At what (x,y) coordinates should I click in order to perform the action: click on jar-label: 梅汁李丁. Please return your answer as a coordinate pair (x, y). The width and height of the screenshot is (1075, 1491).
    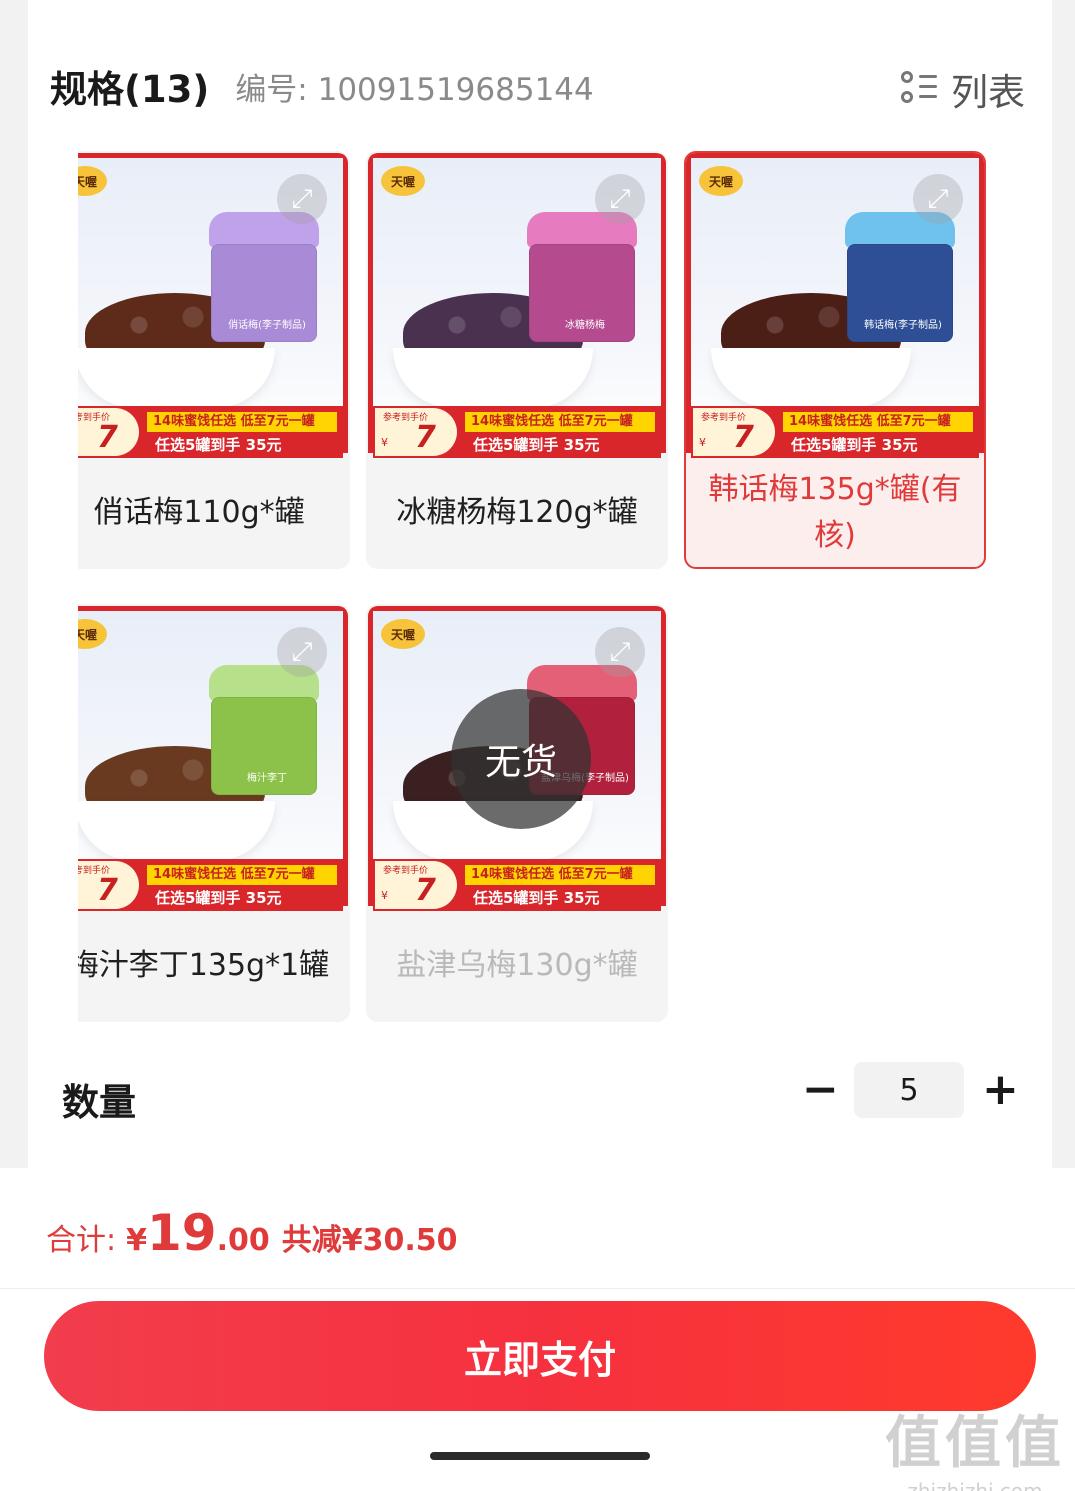
    Looking at the image, I should click on (267, 778).